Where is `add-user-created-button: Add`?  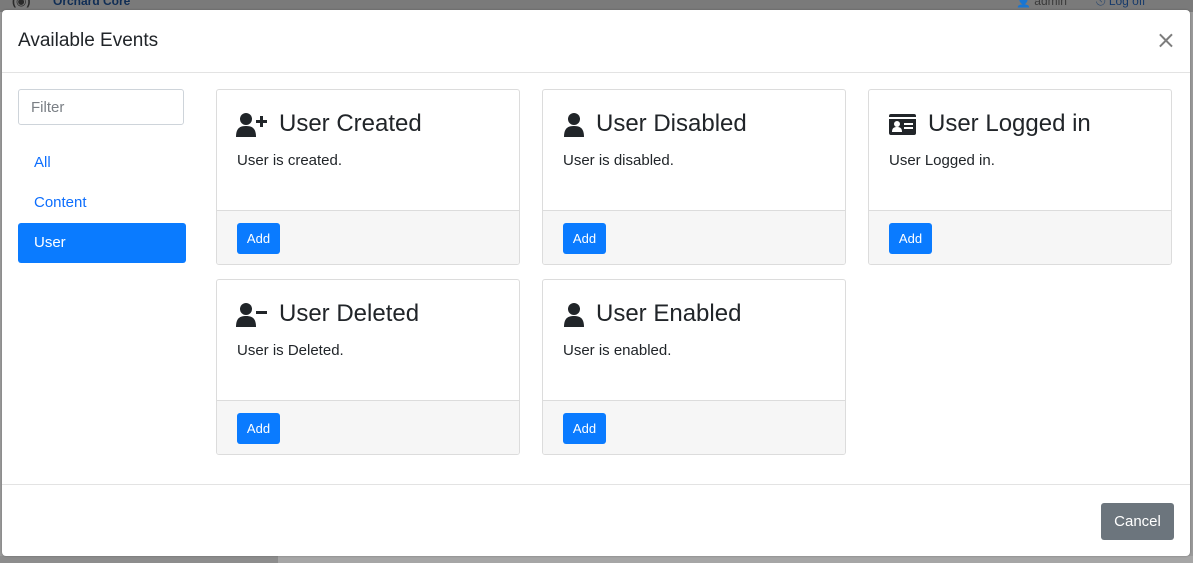
add-user-created-button: Add is located at coordinates (258, 238).